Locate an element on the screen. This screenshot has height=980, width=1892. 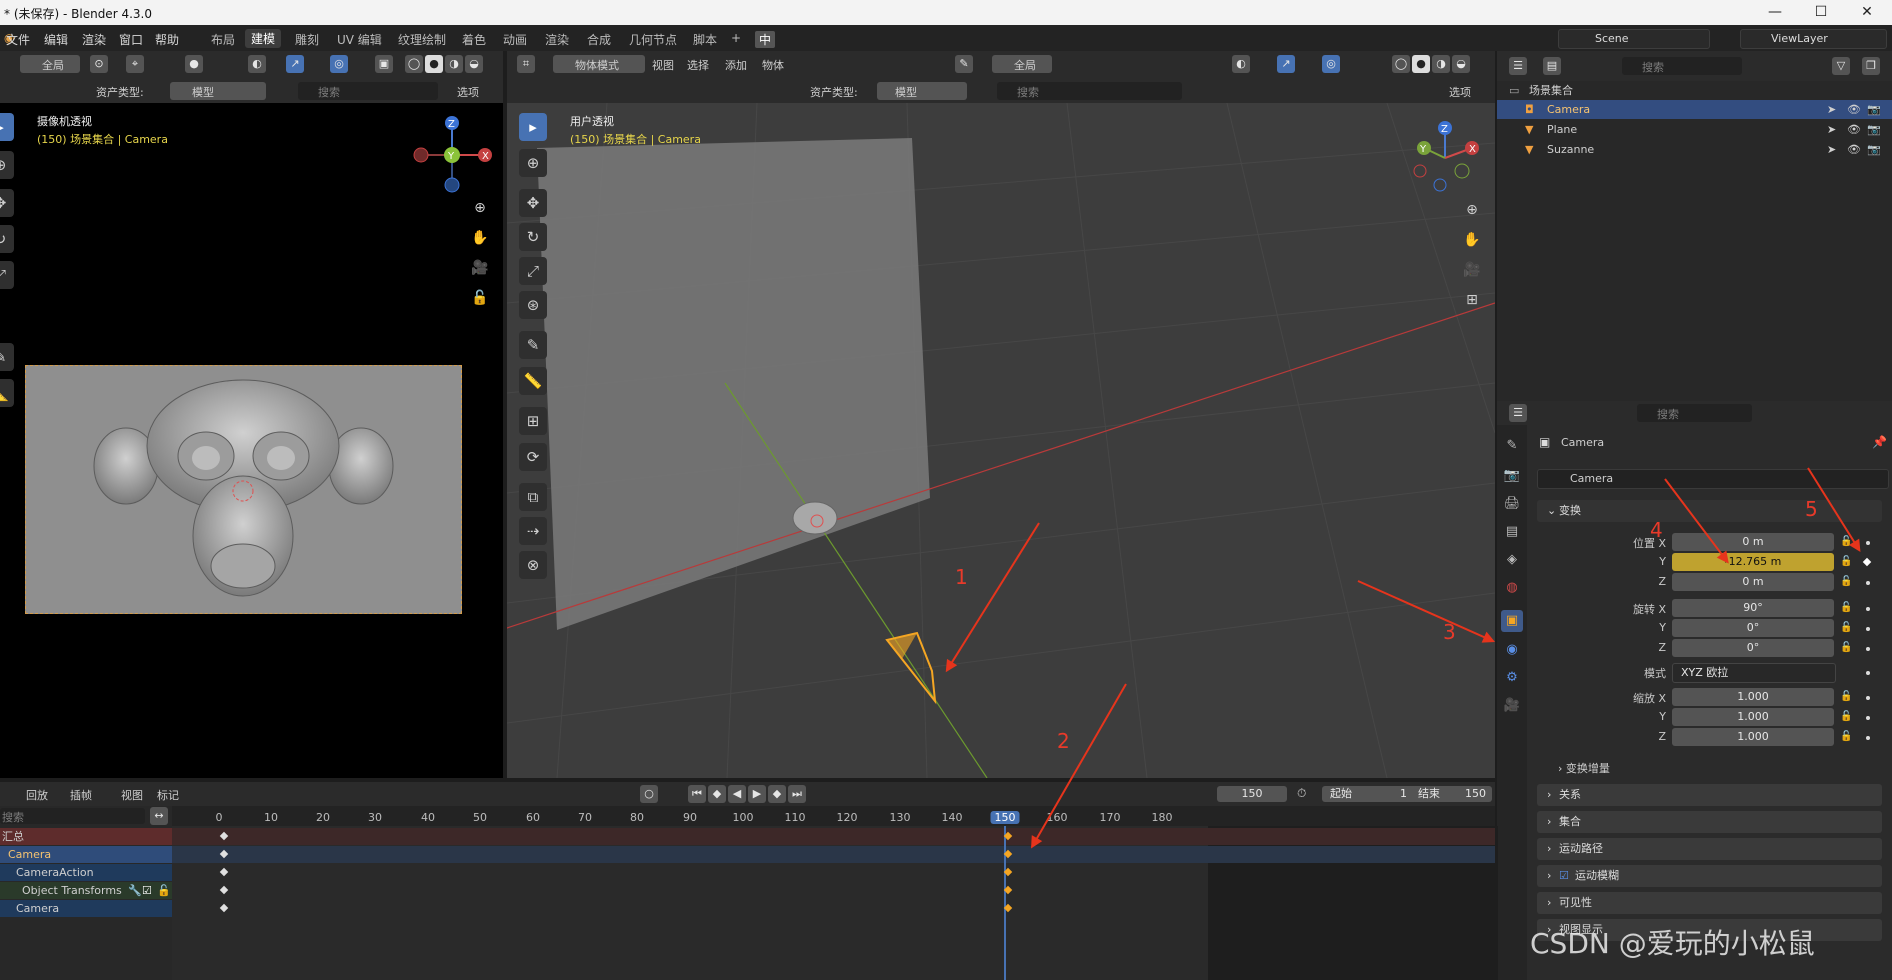
keying-menu: 插帧 is located at coordinates (91, 794).